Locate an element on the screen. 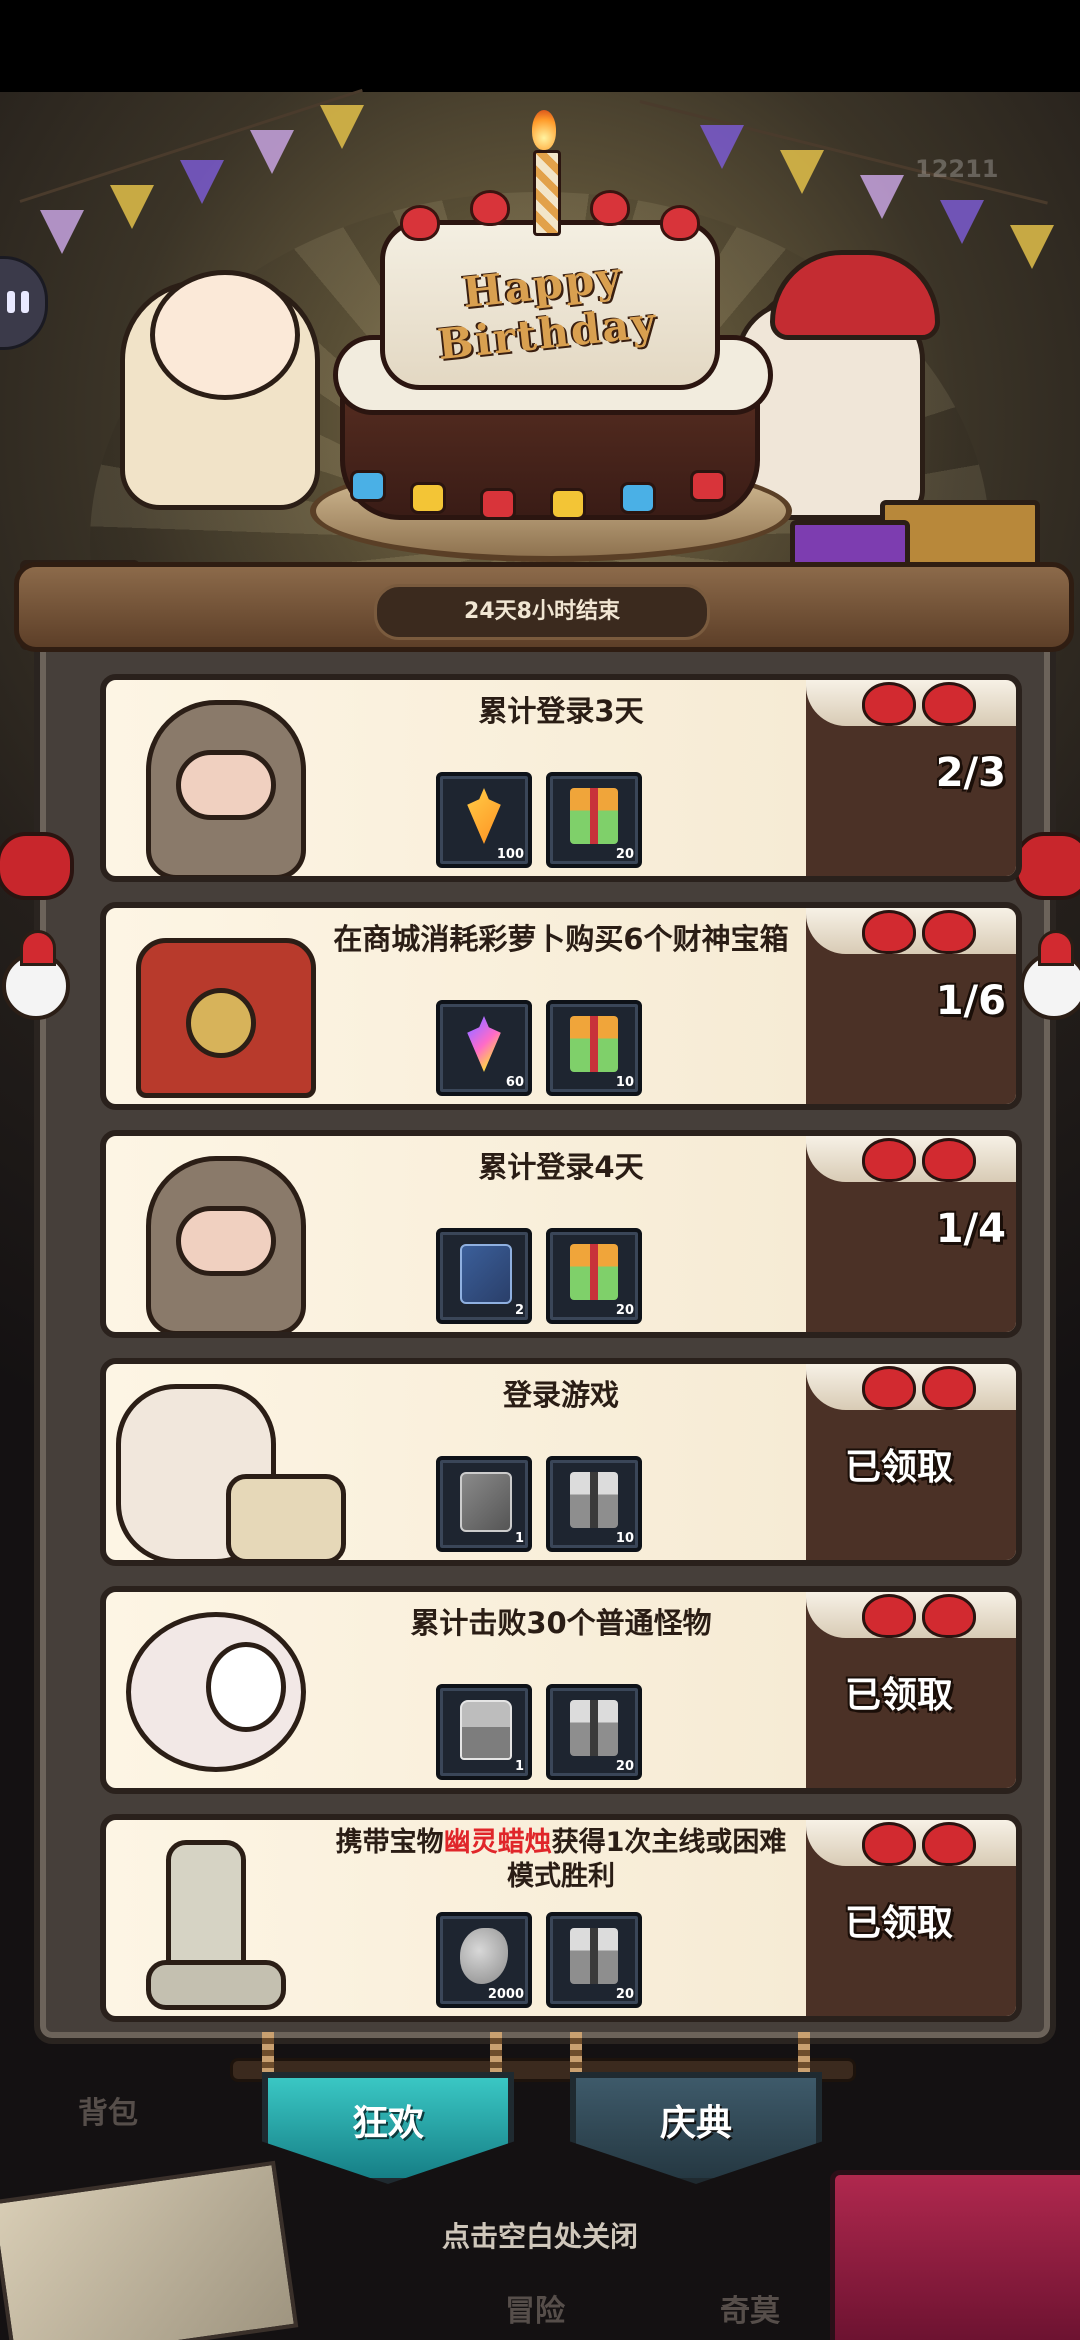 Image resolution: width=1080 pixels, height=2340 pixels. task-title-text: 携带宝物 is located at coordinates (389, 1842).